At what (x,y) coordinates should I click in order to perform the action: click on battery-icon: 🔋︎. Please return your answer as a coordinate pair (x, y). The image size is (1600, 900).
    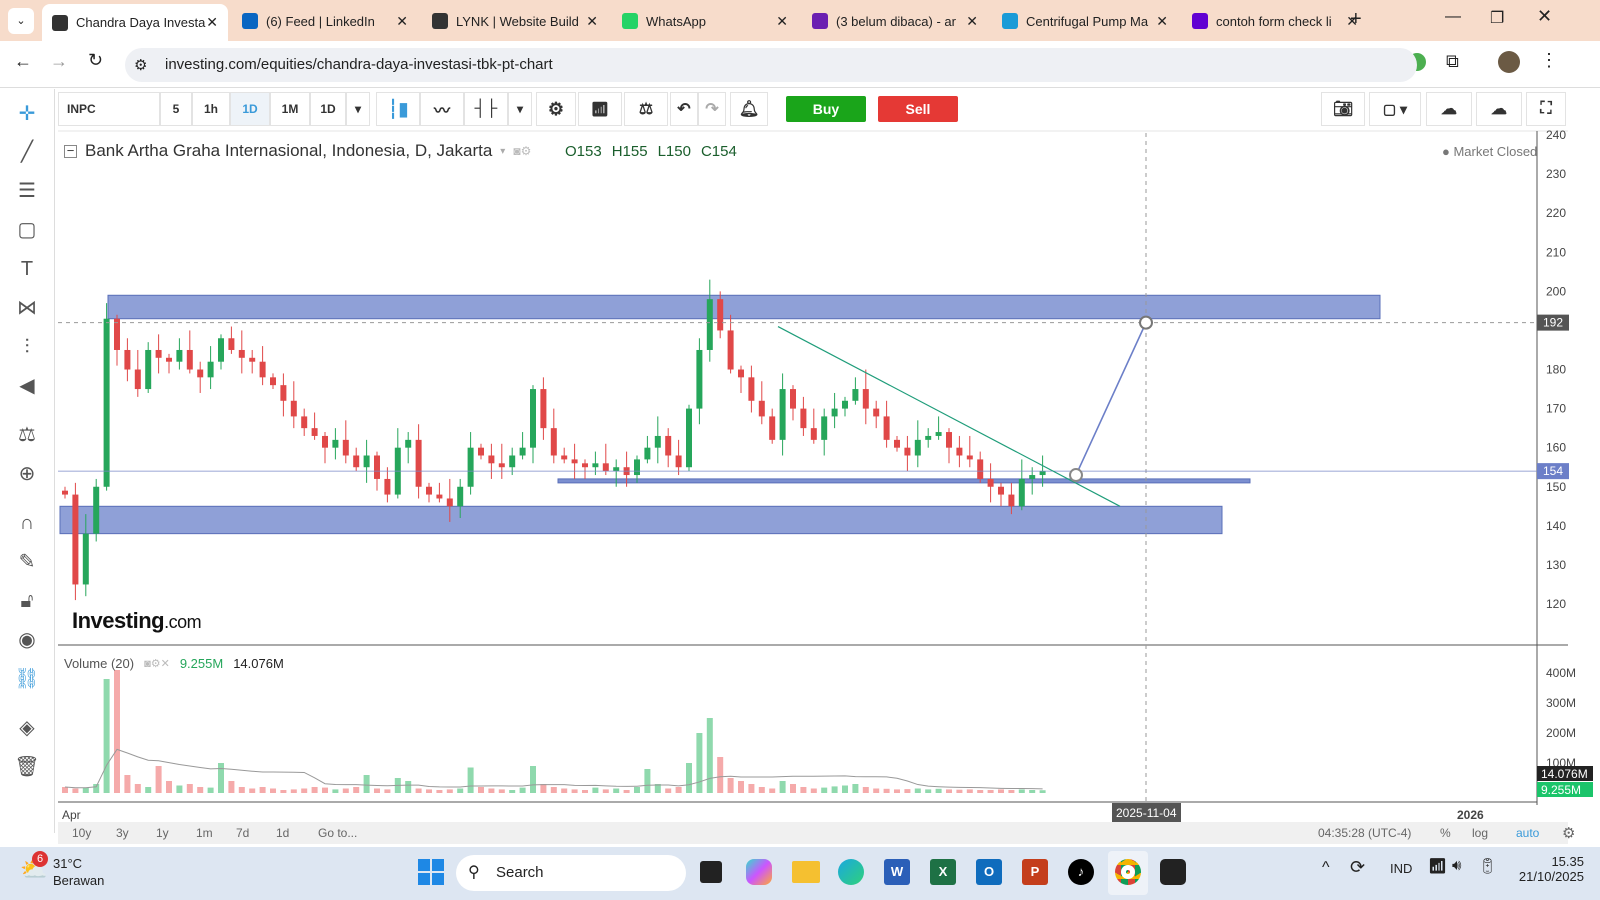
    Looking at the image, I should click on (1487, 866).